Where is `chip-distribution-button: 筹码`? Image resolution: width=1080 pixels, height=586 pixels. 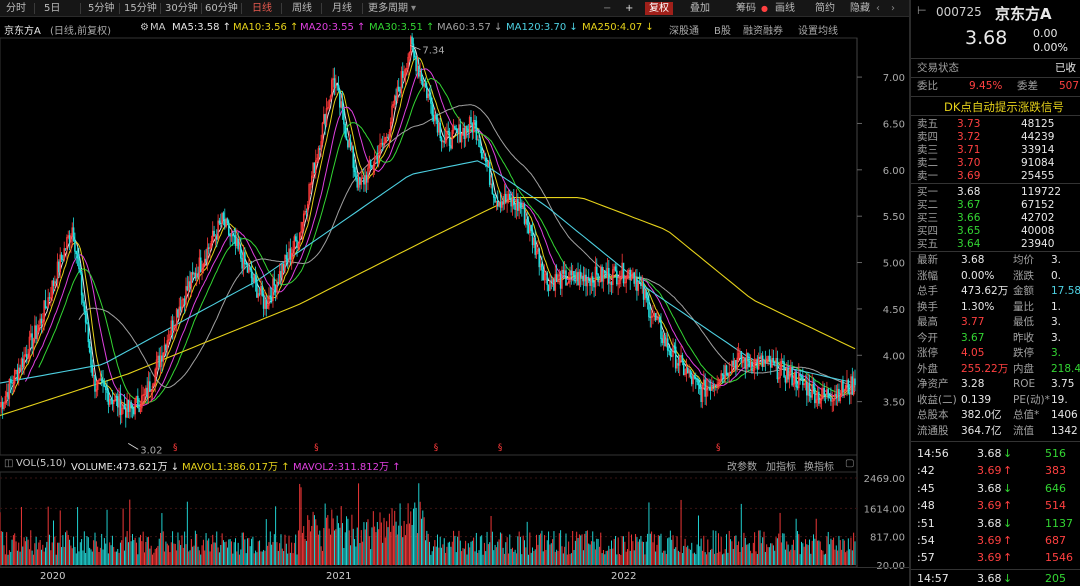
chip-distribution-button: 筹码 is located at coordinates (746, 8).